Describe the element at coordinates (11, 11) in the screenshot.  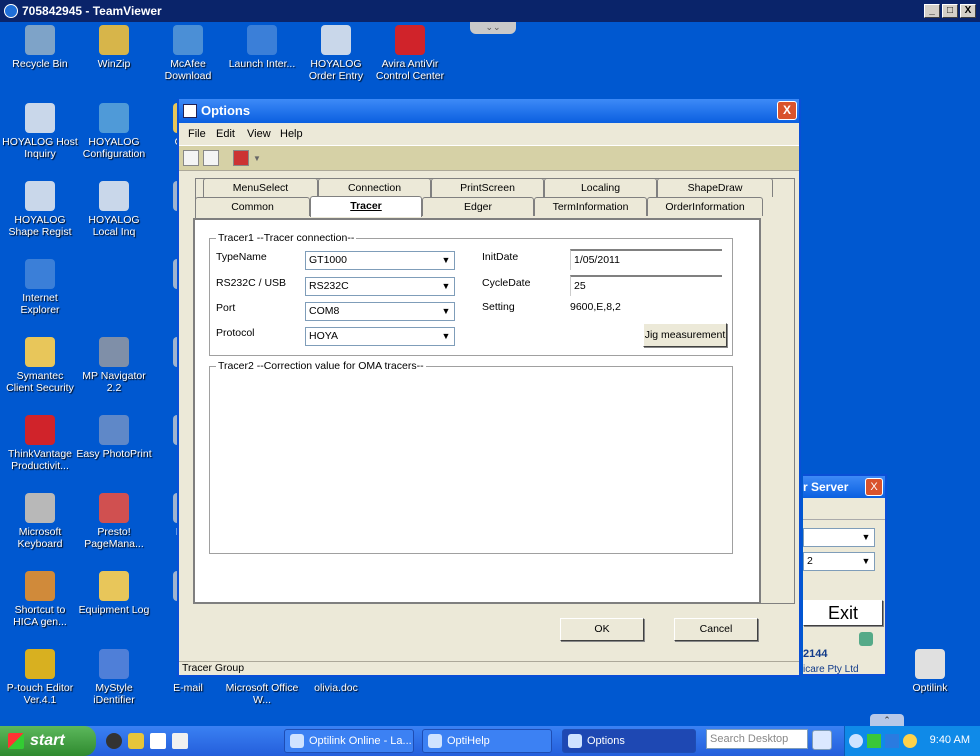
I see `teamviewer-icon` at that location.